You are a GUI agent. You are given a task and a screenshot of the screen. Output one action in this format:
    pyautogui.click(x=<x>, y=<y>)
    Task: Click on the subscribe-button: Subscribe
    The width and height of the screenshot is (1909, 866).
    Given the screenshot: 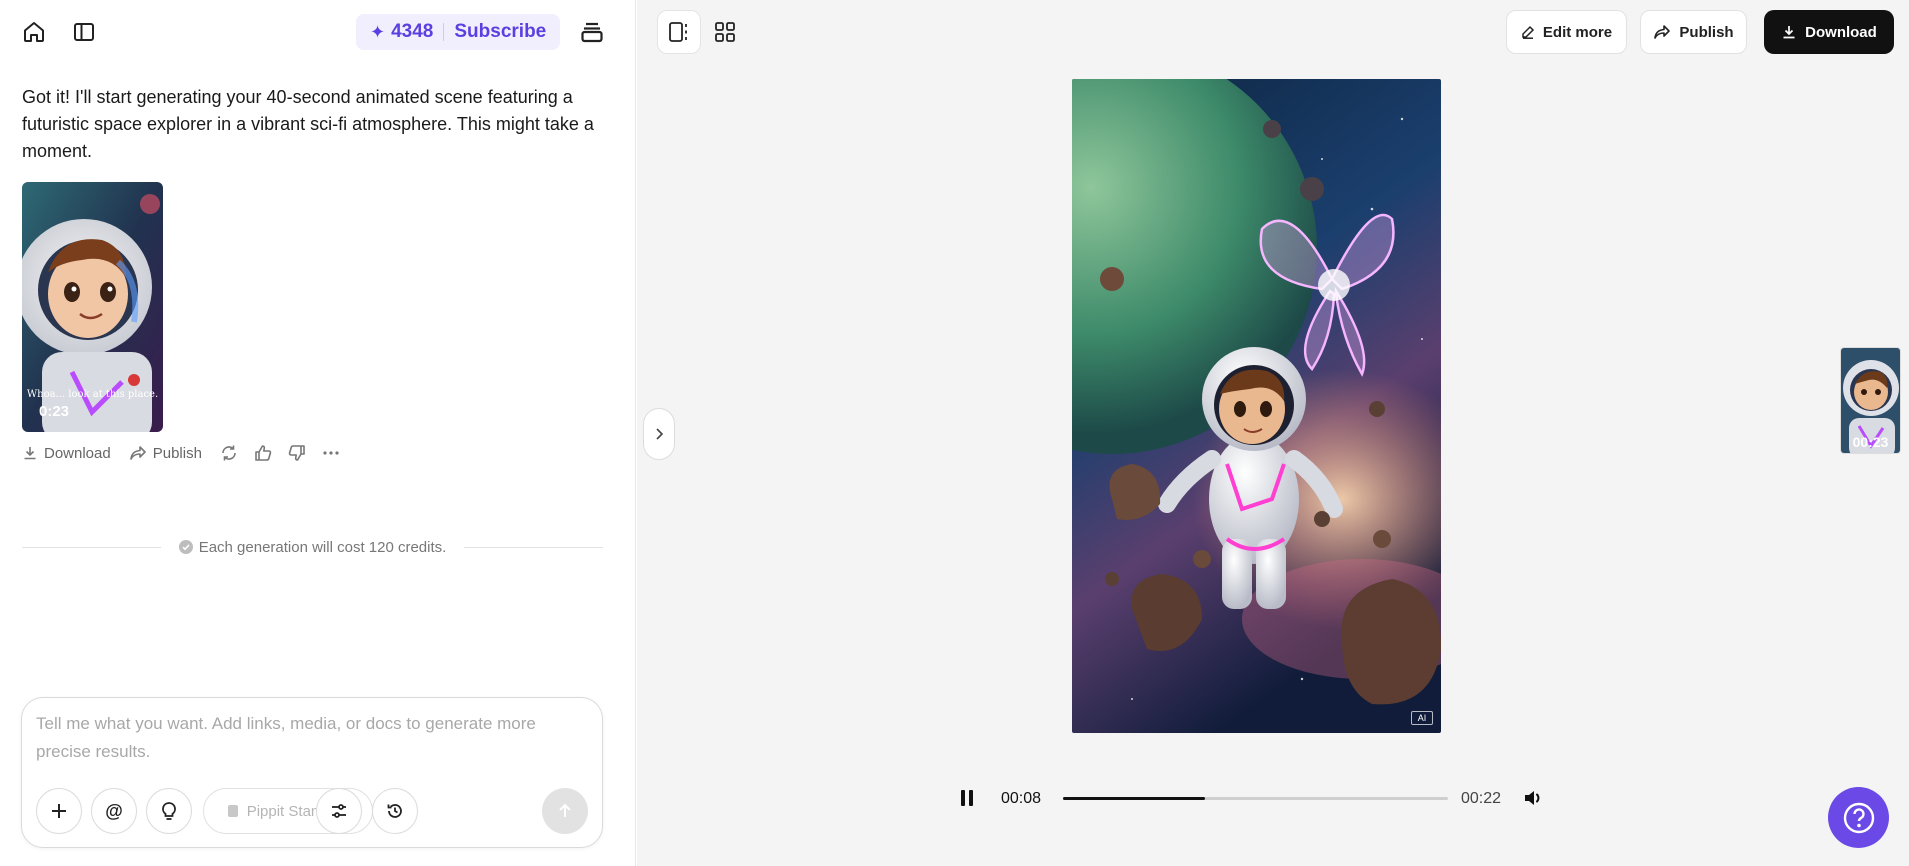 What is the action you would take?
    pyautogui.click(x=500, y=32)
    